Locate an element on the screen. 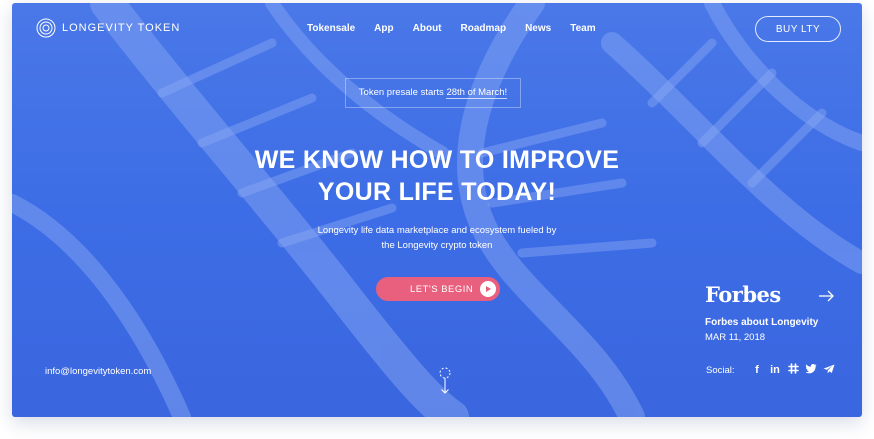 This screenshot has height=439, width=874. presale-banner: Token presale starts 28th of March! is located at coordinates (433, 93).